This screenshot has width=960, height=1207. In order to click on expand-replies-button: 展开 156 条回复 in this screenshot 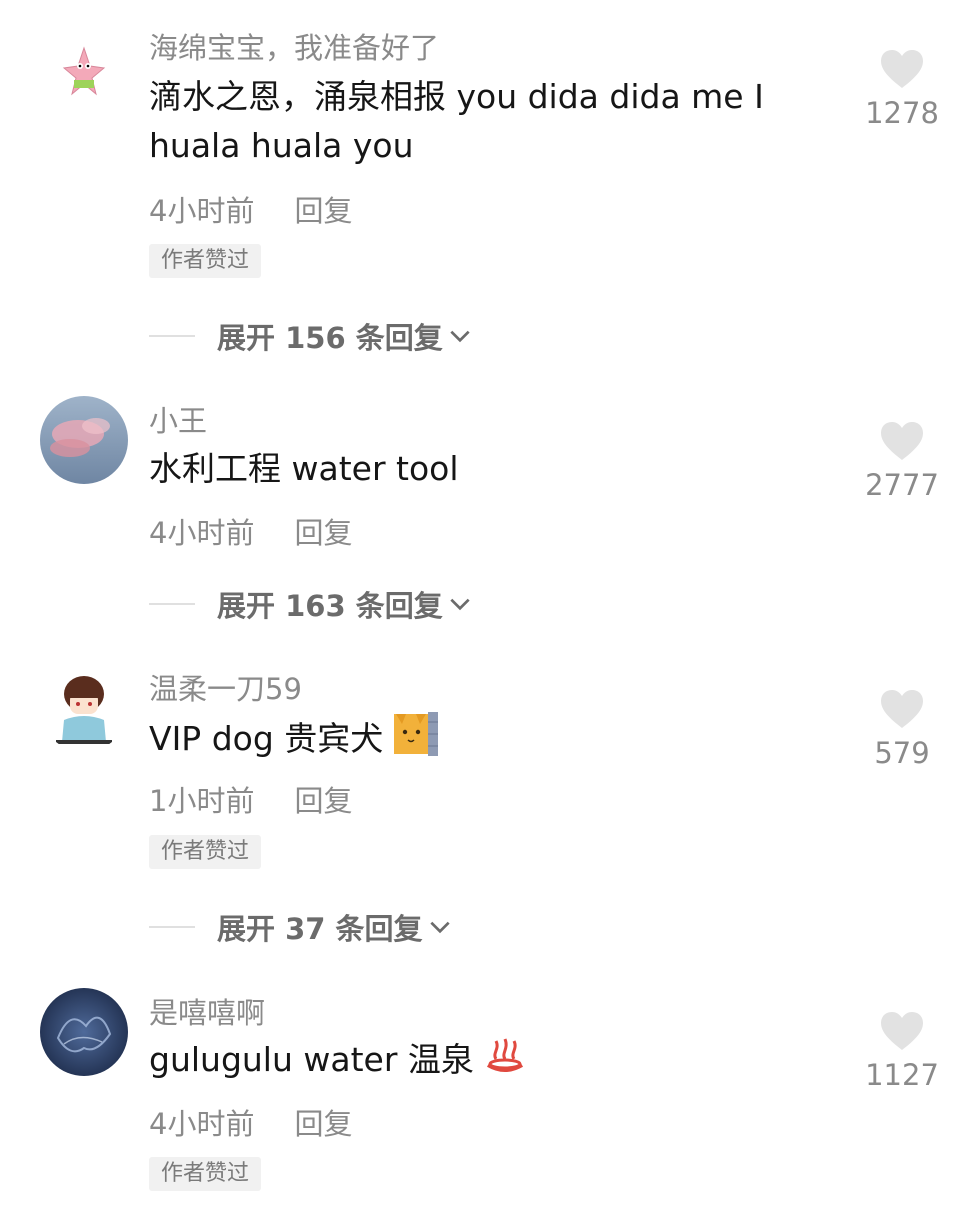, I will do `click(311, 336)`.